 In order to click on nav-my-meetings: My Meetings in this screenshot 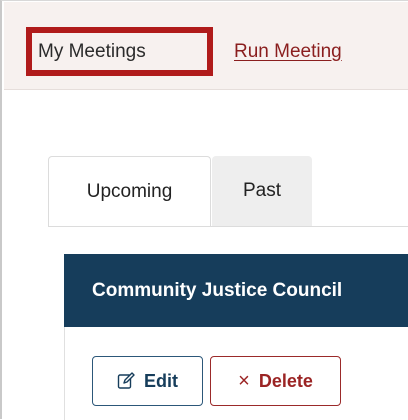, I will do `click(119, 51)`.